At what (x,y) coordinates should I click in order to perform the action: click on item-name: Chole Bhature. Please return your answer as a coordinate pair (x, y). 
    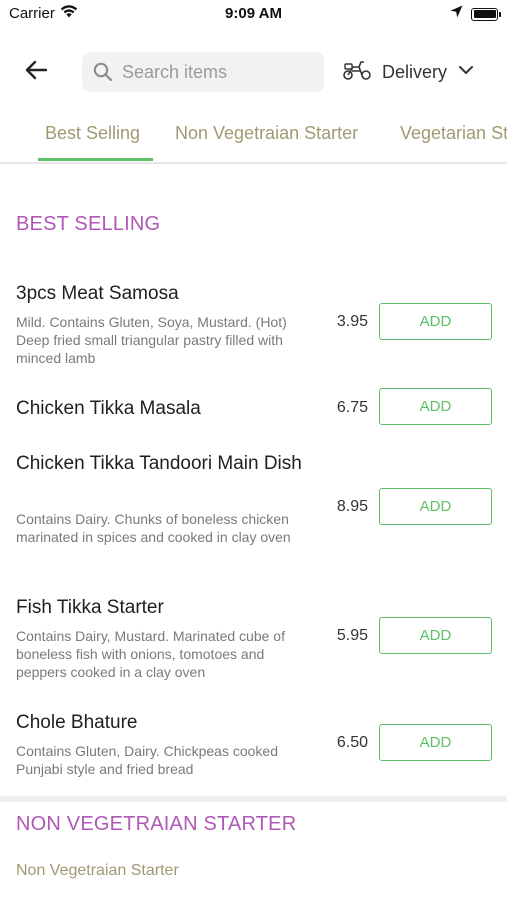
    Looking at the image, I should click on (77, 722).